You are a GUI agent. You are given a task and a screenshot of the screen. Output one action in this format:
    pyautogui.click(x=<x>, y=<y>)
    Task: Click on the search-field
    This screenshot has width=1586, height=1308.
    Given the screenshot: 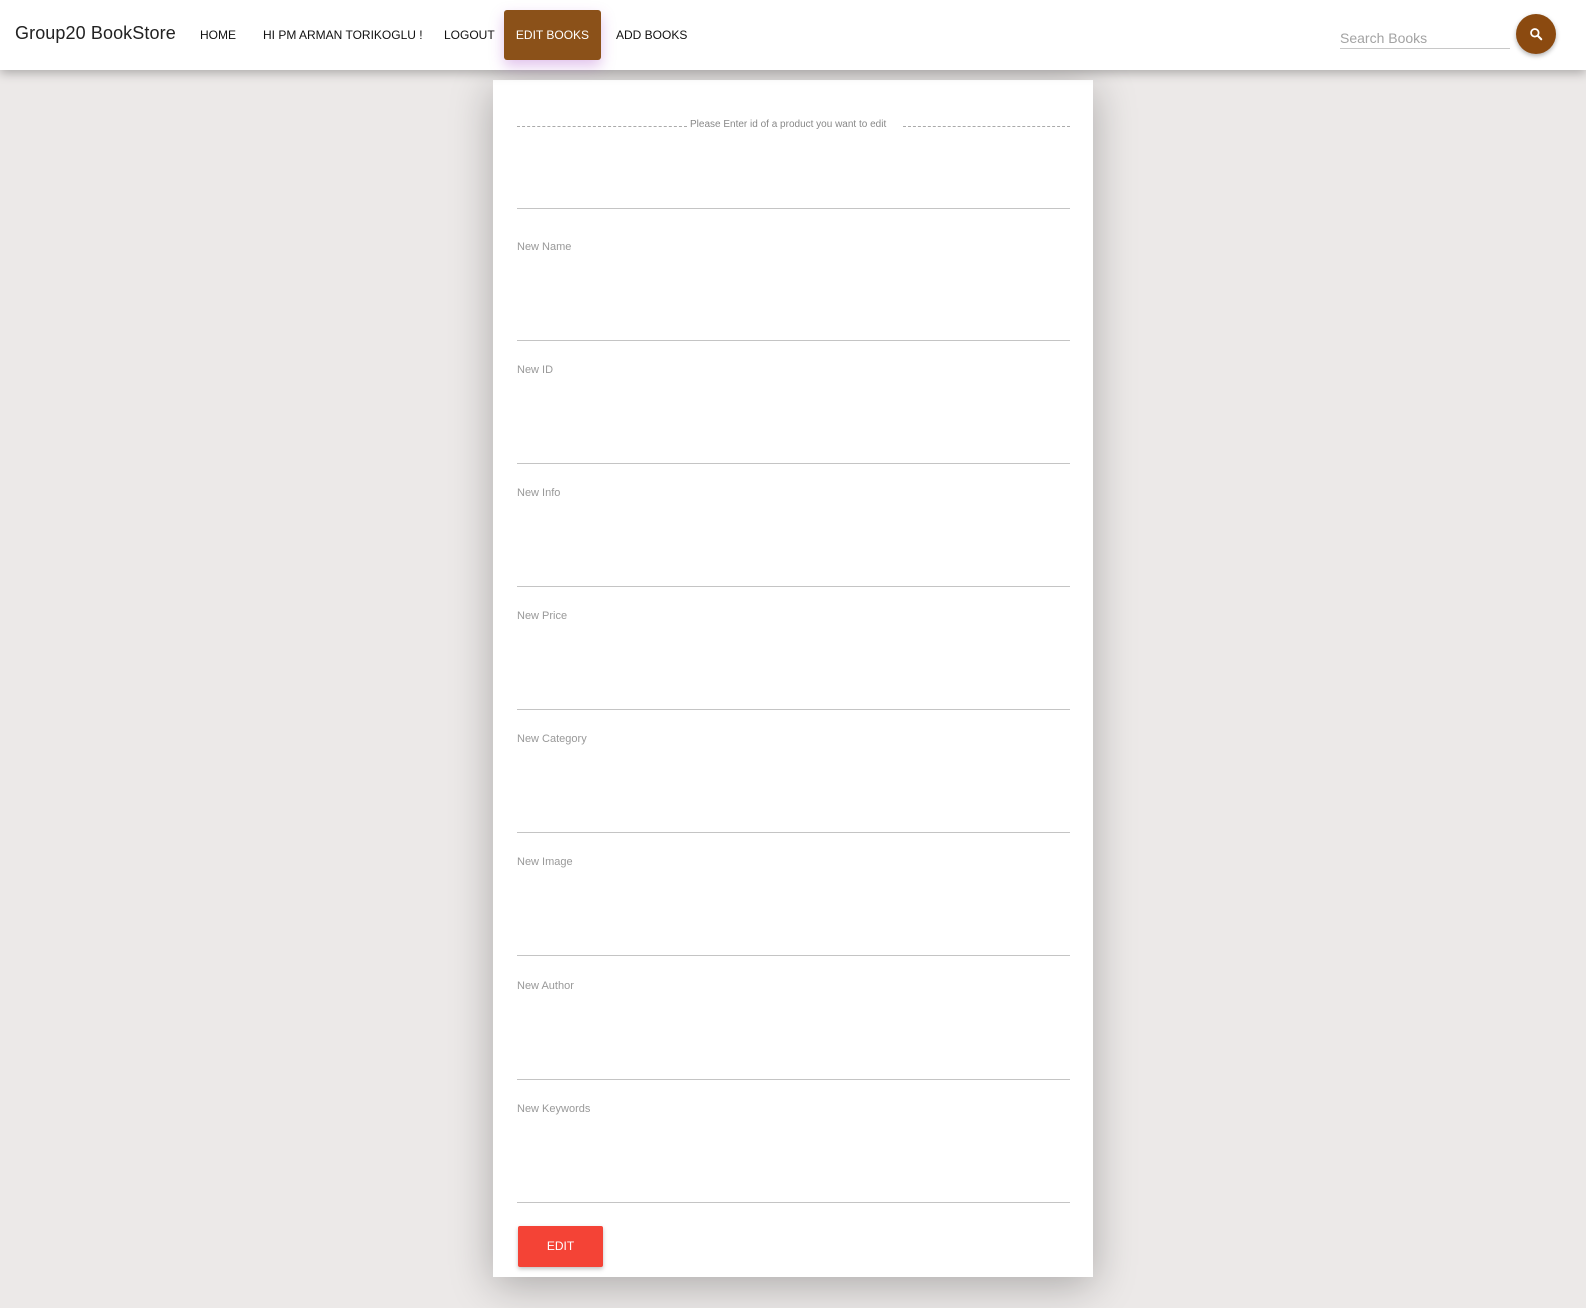 What is the action you would take?
    pyautogui.click(x=1425, y=38)
    